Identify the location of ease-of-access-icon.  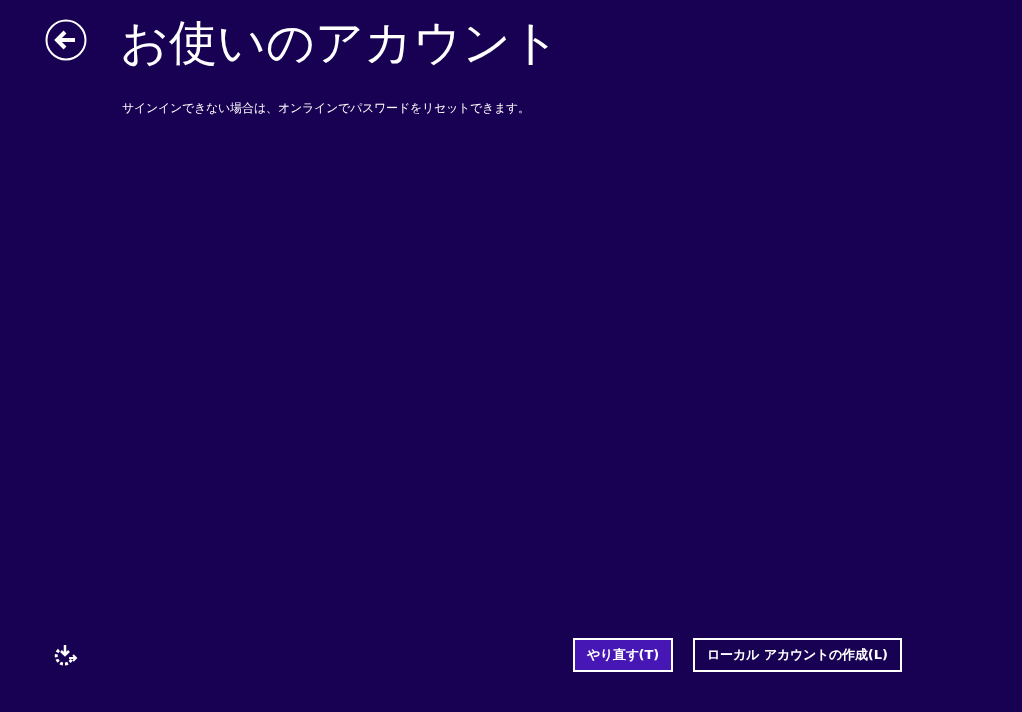
(65, 655).